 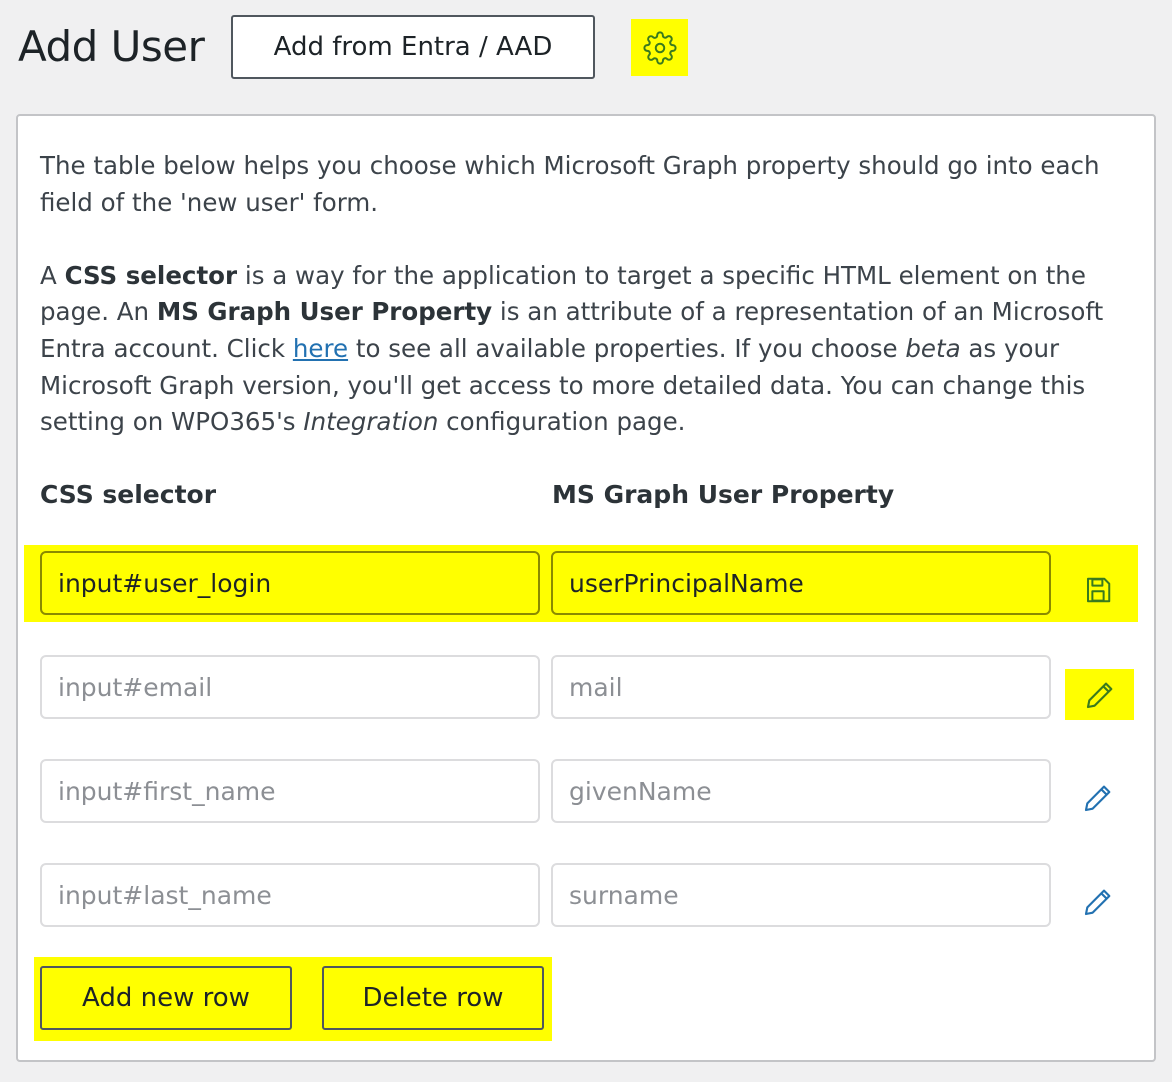 I want to click on column-header-css-selector: CSS selector, so click(x=128, y=494).